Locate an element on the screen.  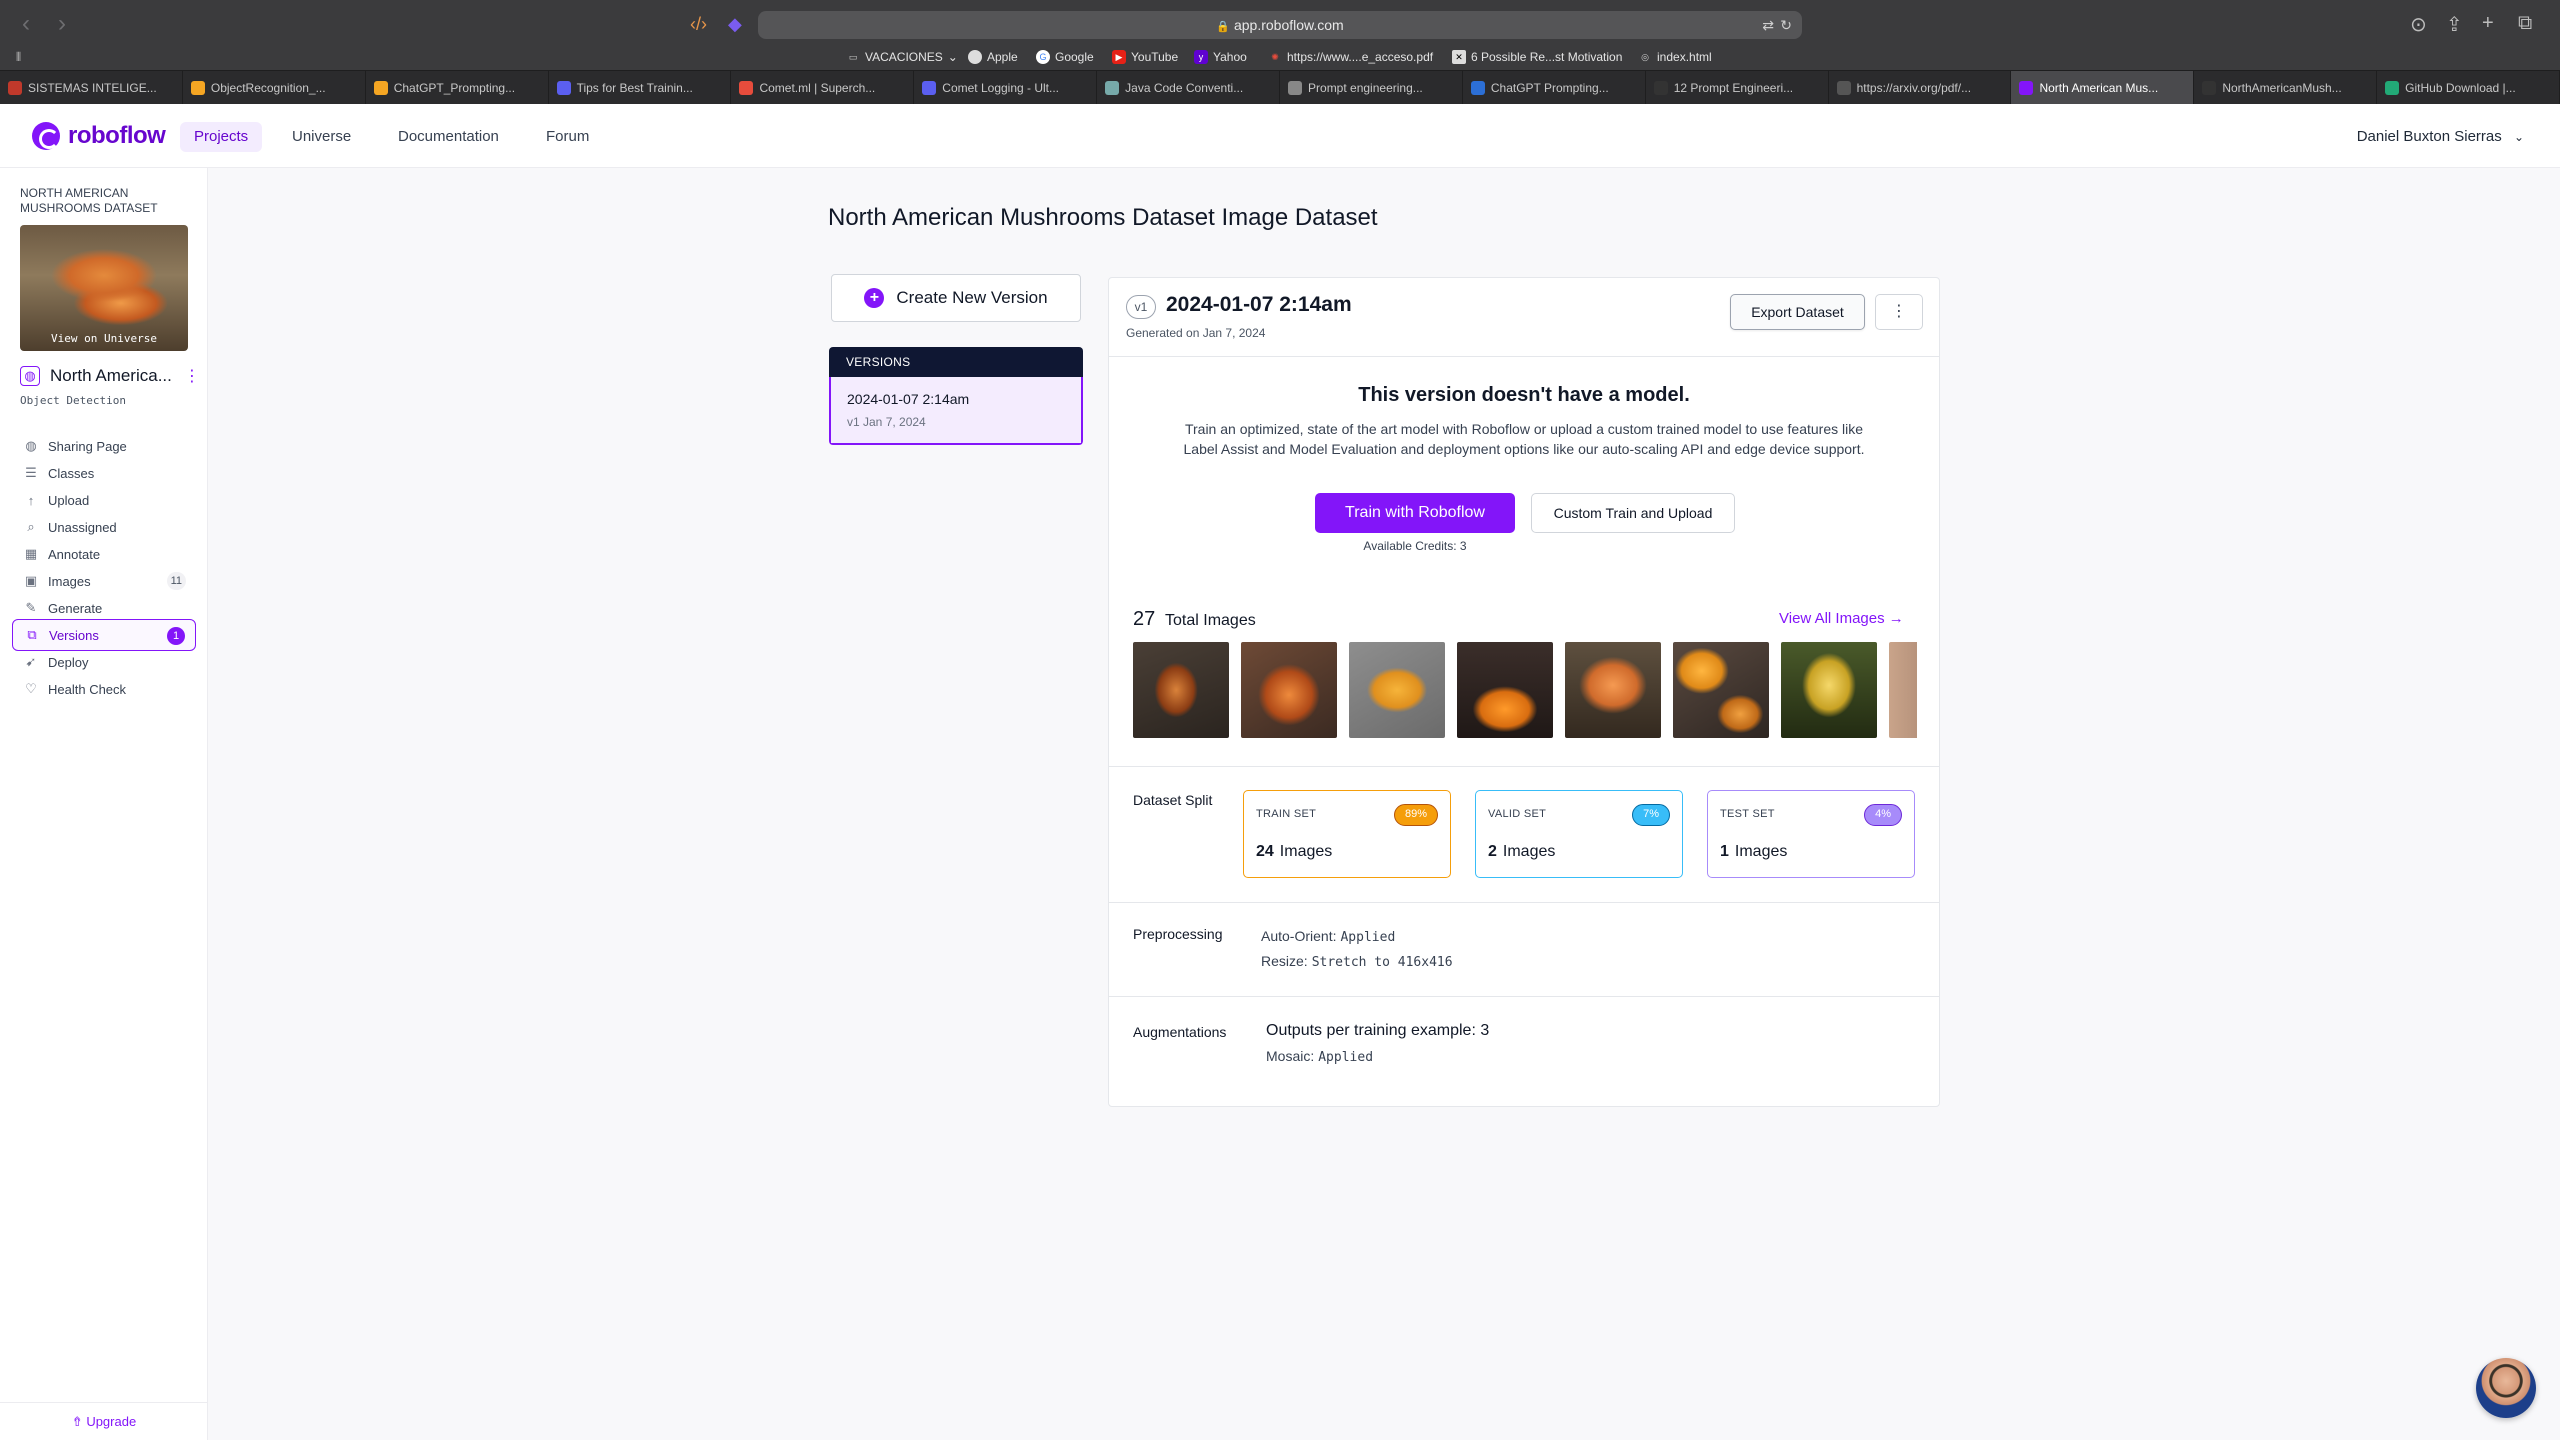
version-list-item: 2024-01-07 2:14am v1 Jan 7, 2024 is located at coordinates (956, 411).